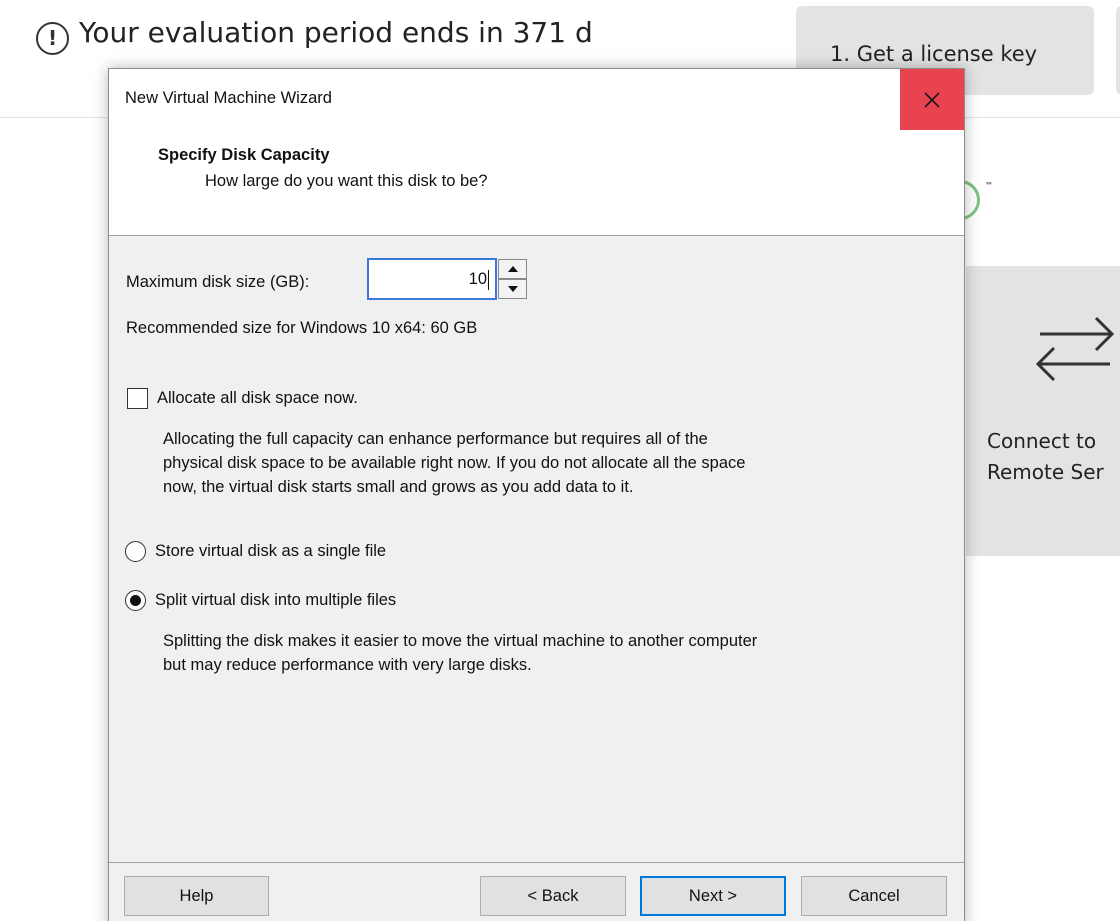 The image size is (1120, 921). I want to click on spin-up-button, so click(512, 269).